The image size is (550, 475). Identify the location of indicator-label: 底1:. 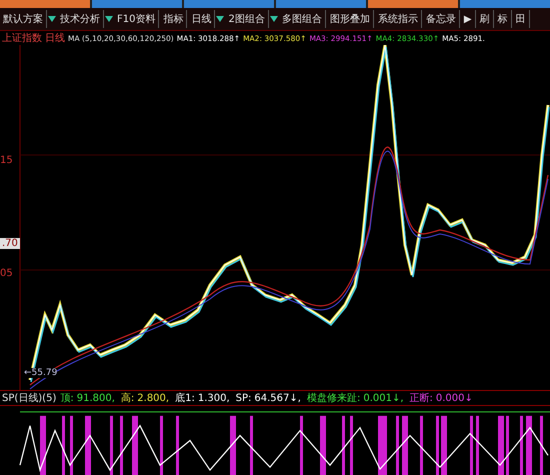
(185, 398).